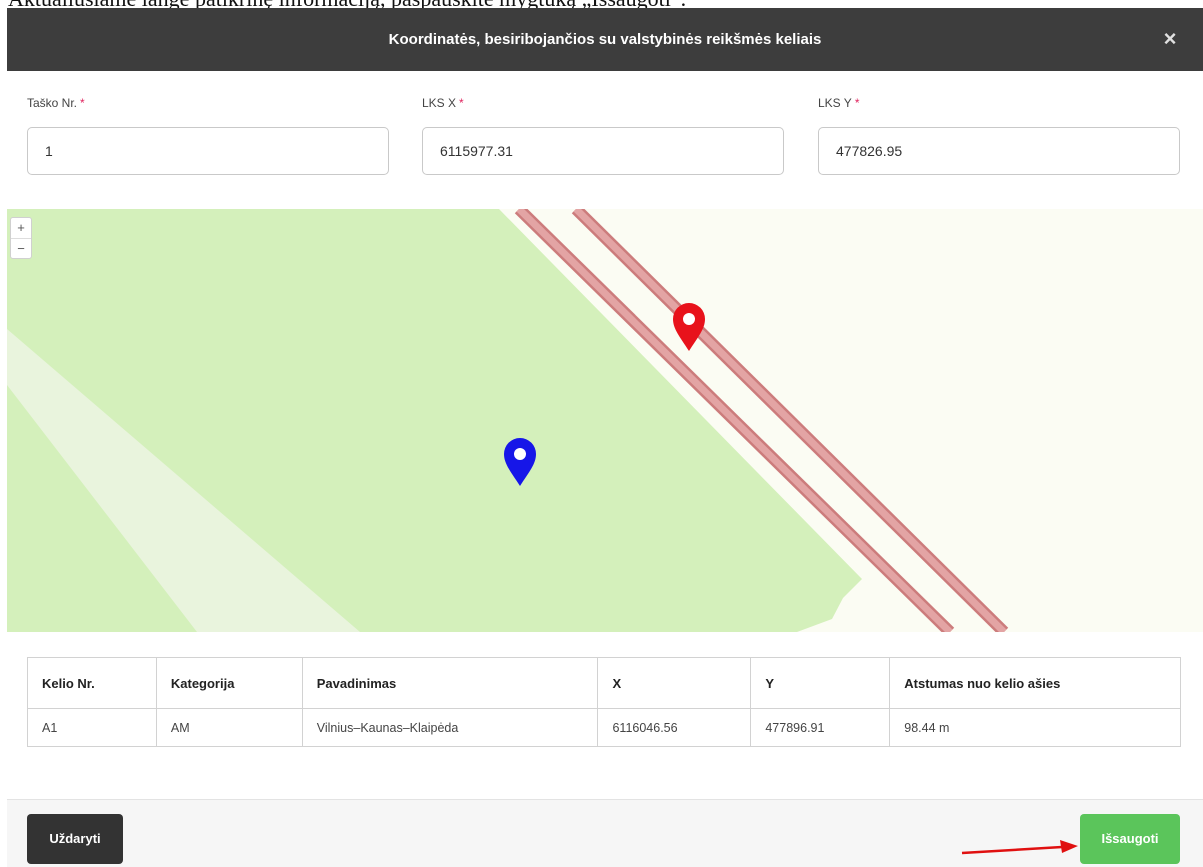 This screenshot has width=1203, height=867. What do you see at coordinates (229, 683) in the screenshot?
I see `column-header: Kategorija` at bounding box center [229, 683].